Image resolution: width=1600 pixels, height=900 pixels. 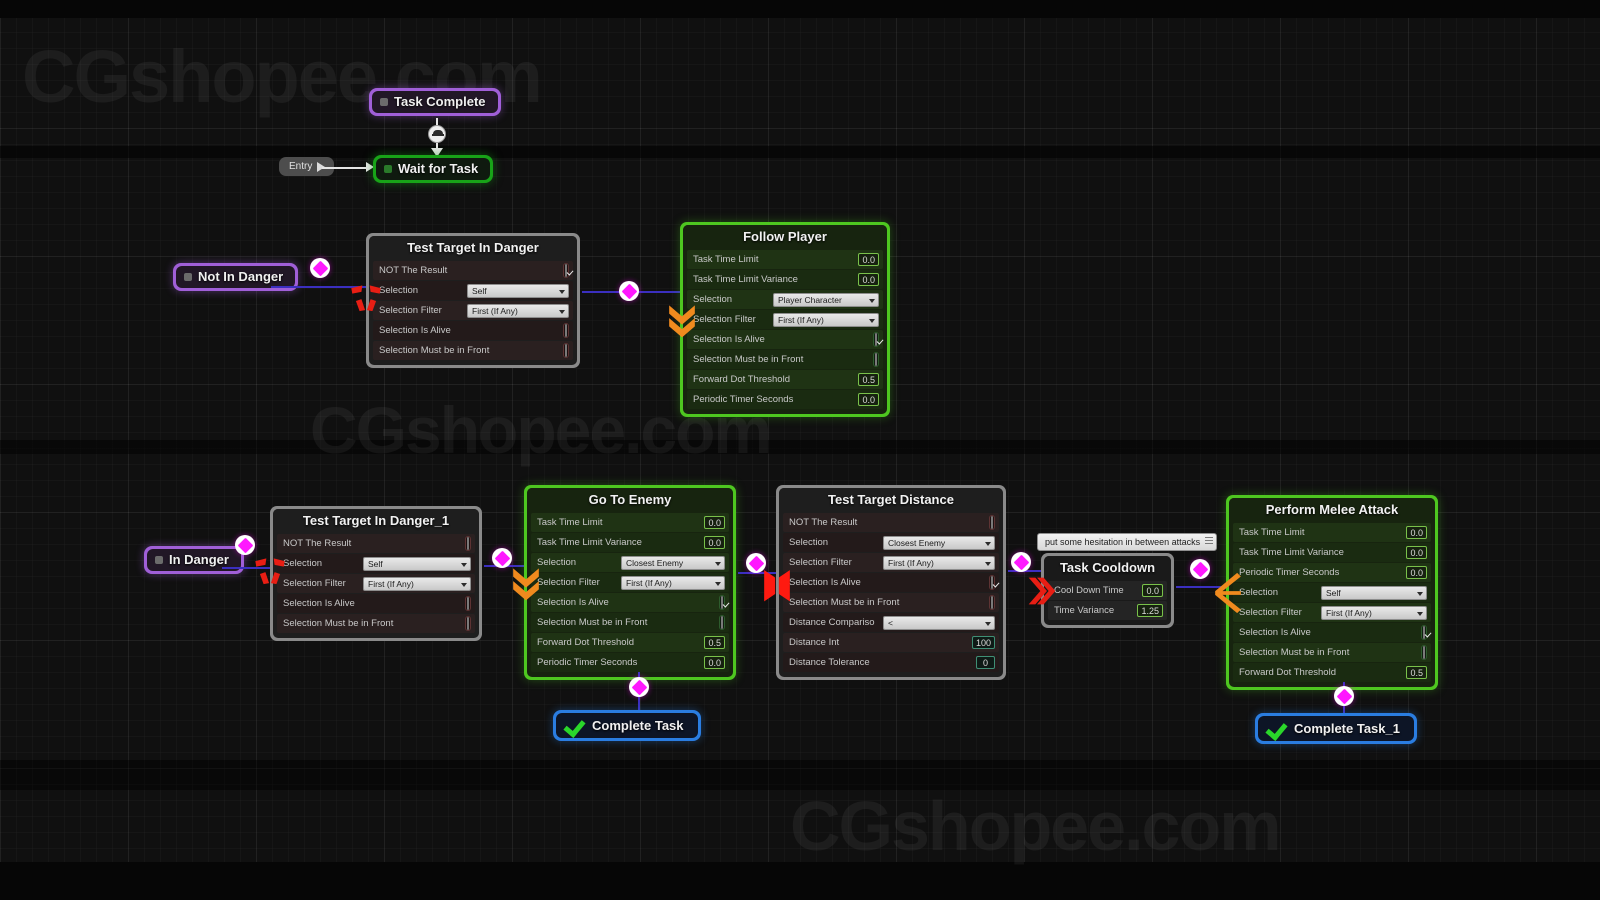 What do you see at coordinates (630, 562) in the screenshot?
I see `node-row: Selection Closest Enemy` at bounding box center [630, 562].